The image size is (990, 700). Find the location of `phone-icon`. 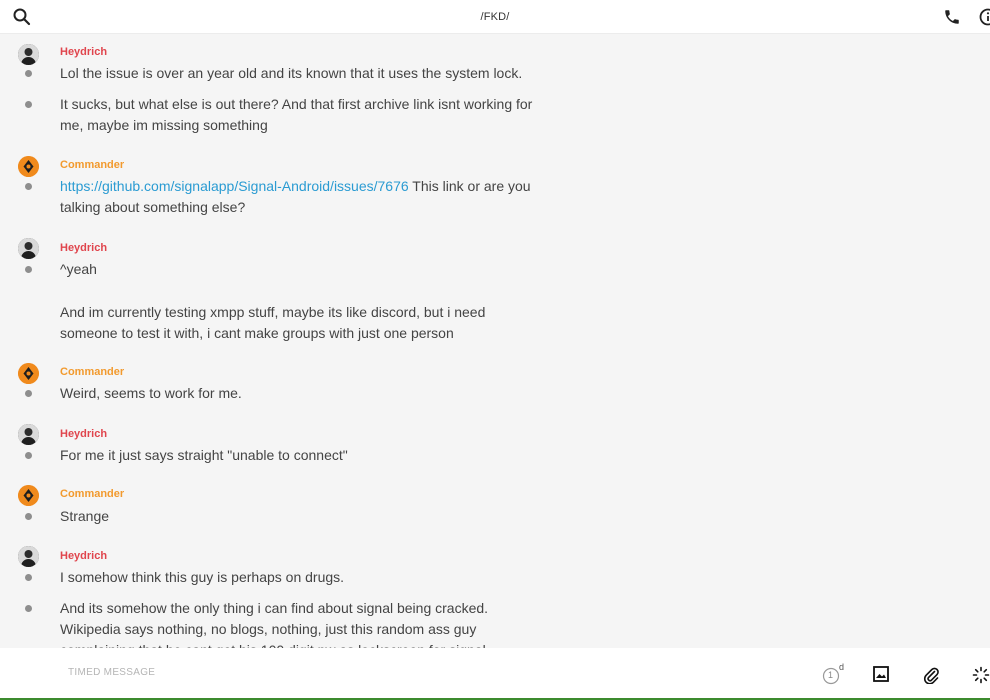

phone-icon is located at coordinates (952, 17).